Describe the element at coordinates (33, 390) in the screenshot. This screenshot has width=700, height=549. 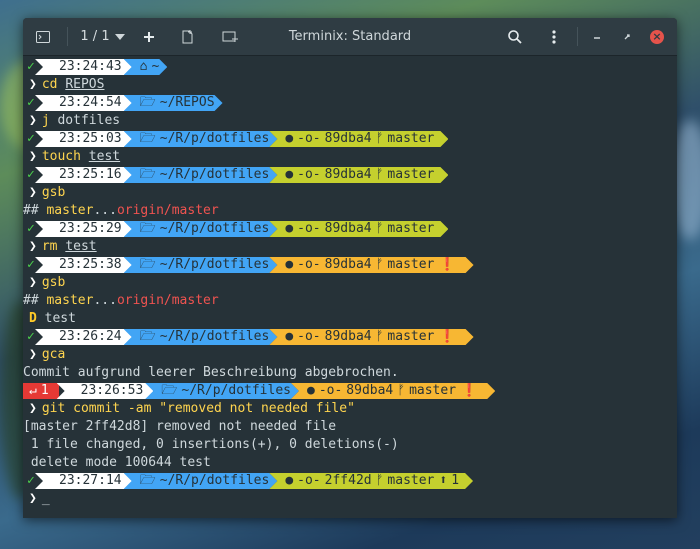
I see `return-icon: ↵` at that location.